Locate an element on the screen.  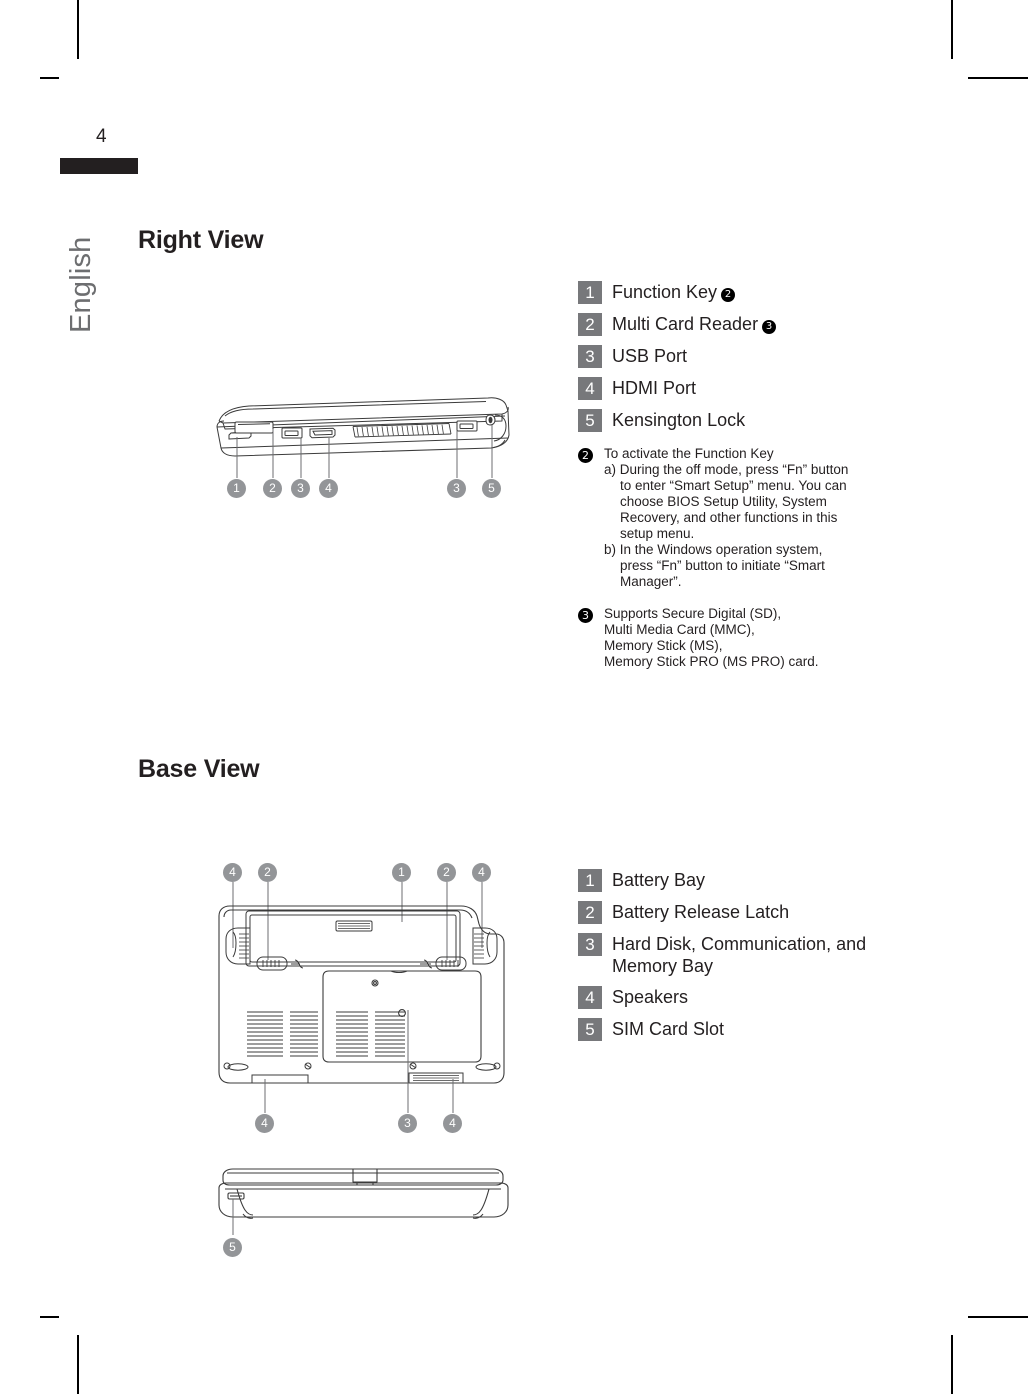
crop-mark-top-right-horizontal is located at coordinates (998, 78).